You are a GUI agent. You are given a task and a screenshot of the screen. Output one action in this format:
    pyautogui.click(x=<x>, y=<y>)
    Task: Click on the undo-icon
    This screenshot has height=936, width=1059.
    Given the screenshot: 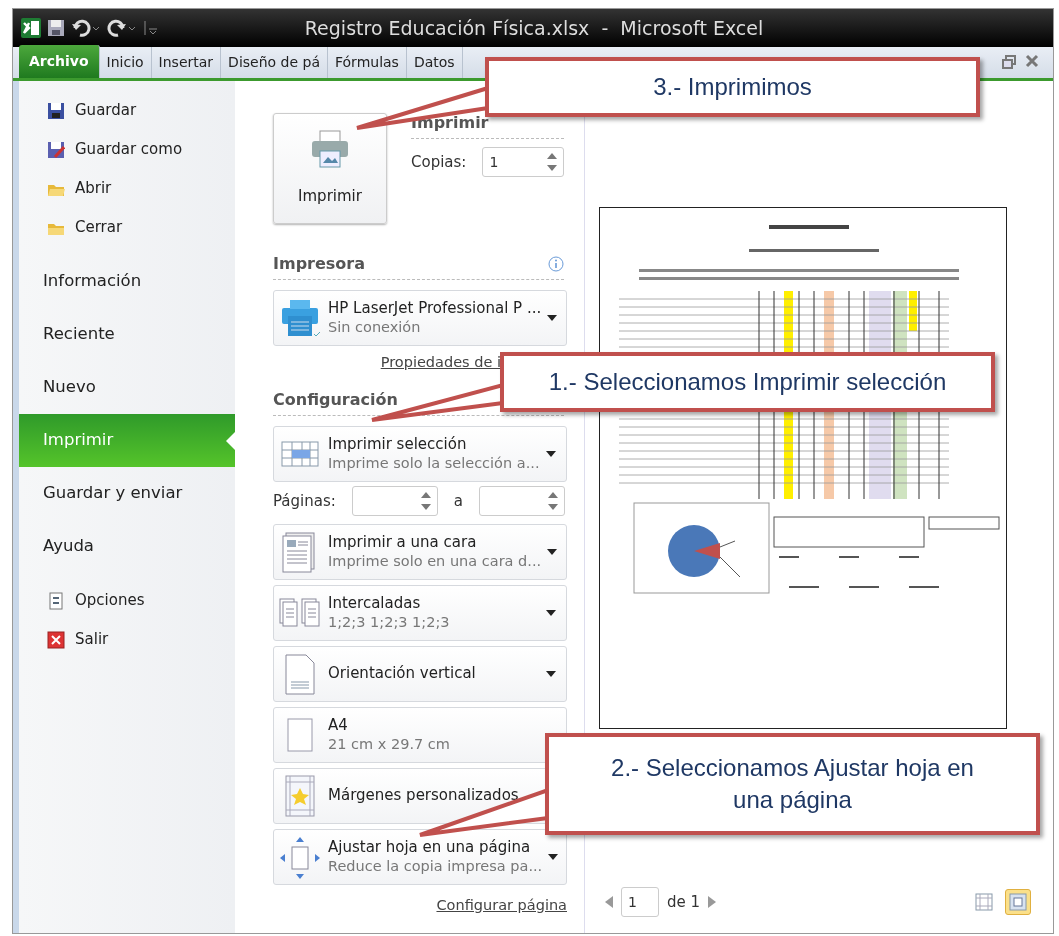 What is the action you would take?
    pyautogui.click(x=86, y=28)
    